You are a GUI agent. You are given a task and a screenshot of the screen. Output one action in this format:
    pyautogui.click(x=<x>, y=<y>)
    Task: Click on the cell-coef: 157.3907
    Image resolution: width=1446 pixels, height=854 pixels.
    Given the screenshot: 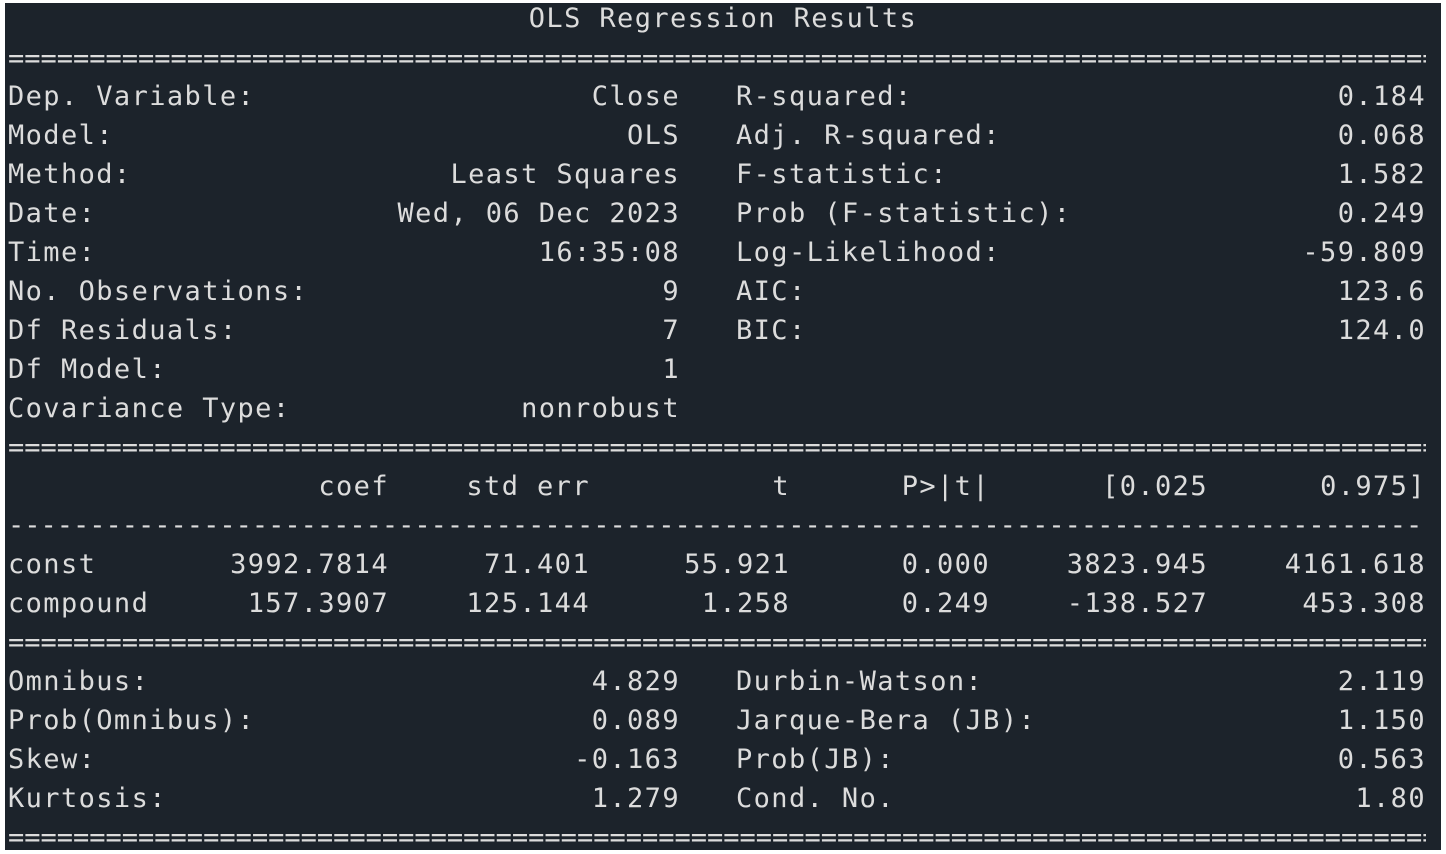 What is the action you would take?
    pyautogui.click(x=318, y=603)
    